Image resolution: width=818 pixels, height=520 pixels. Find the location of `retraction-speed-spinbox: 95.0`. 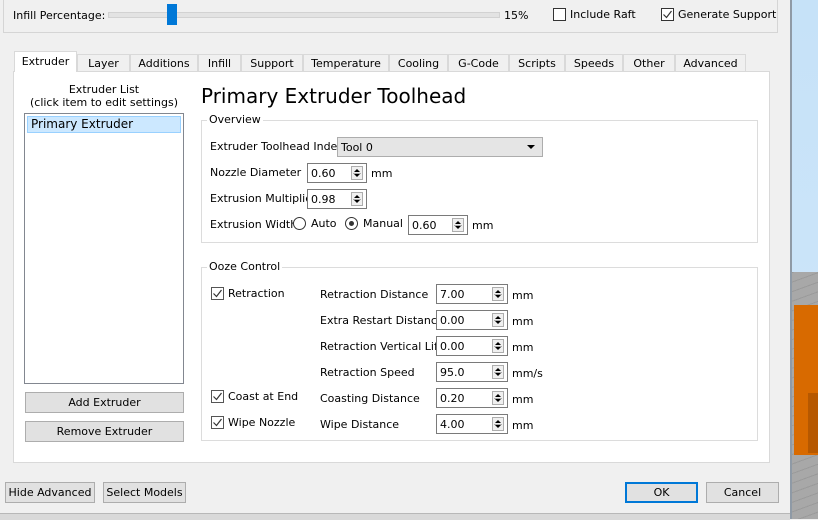

retraction-speed-spinbox: 95.0 is located at coordinates (472, 372).